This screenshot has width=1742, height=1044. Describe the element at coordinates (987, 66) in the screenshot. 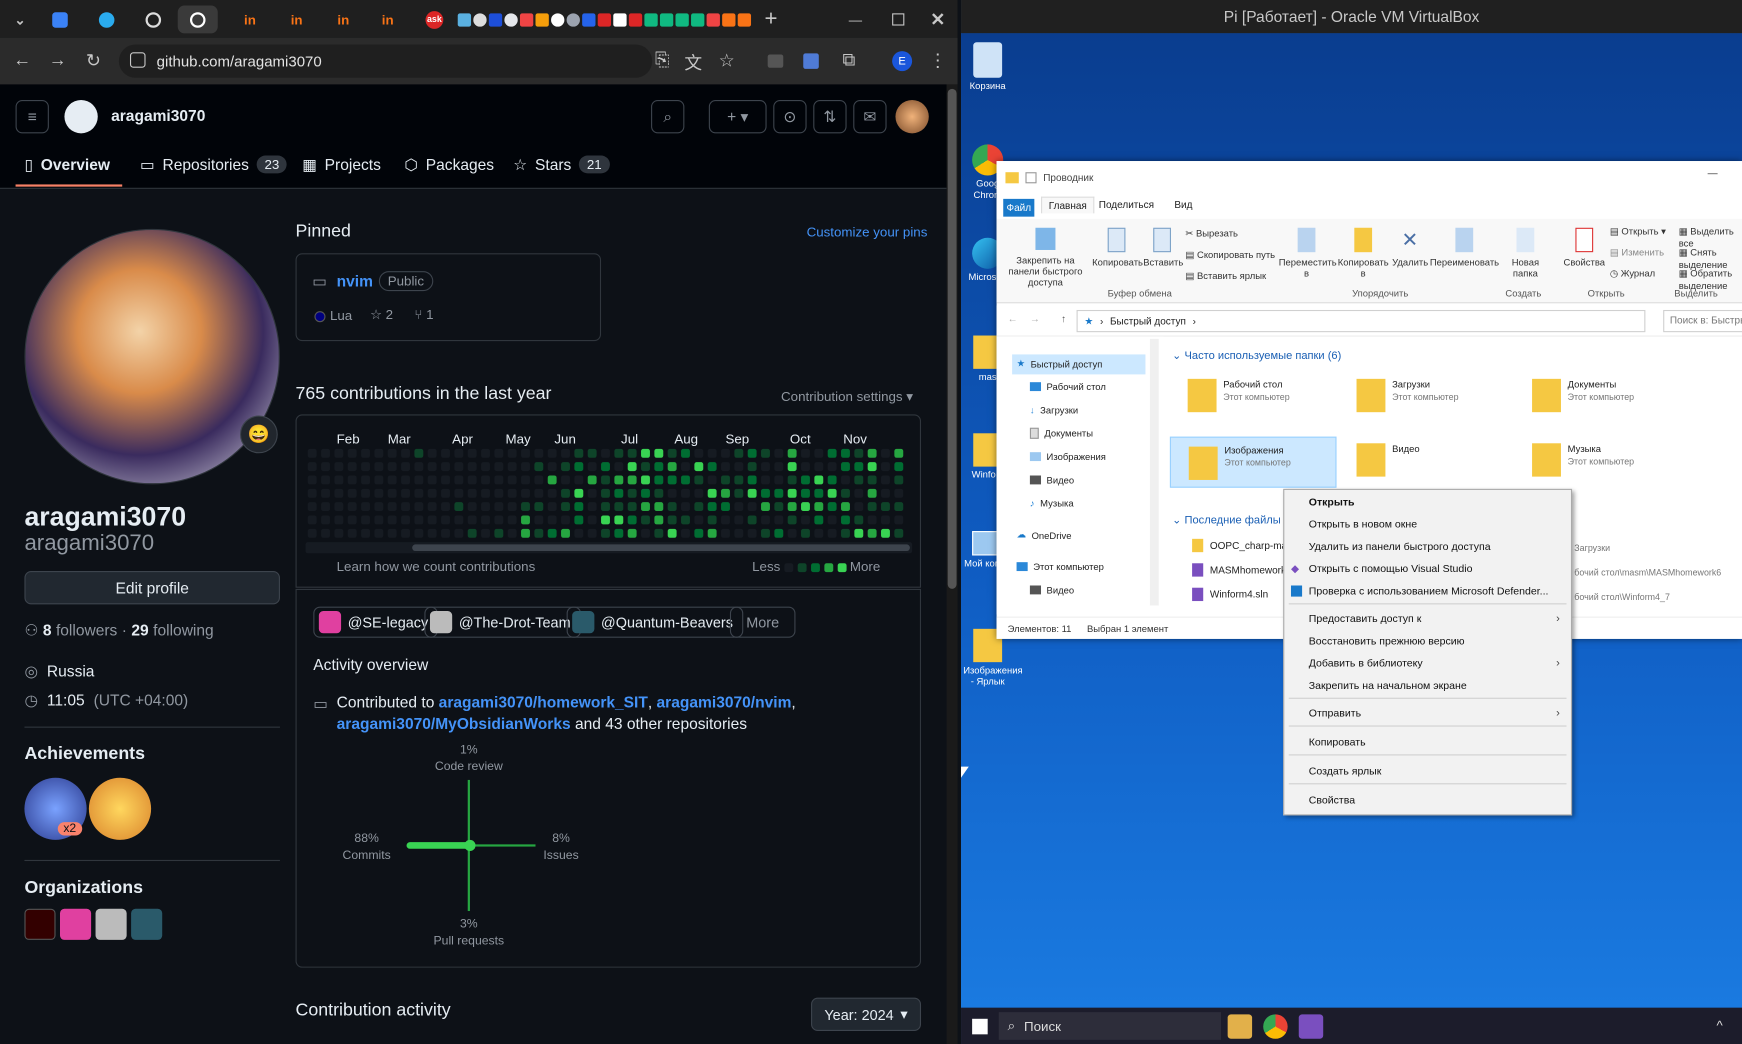

I see `desktop-icon-recycle-bin: Корзина` at that location.